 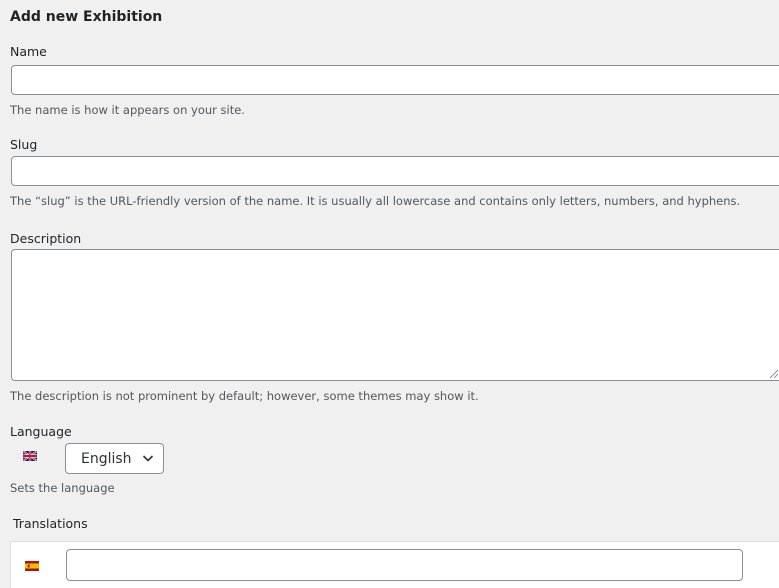 I want to click on language-help-text: Sets the language, so click(x=62, y=488).